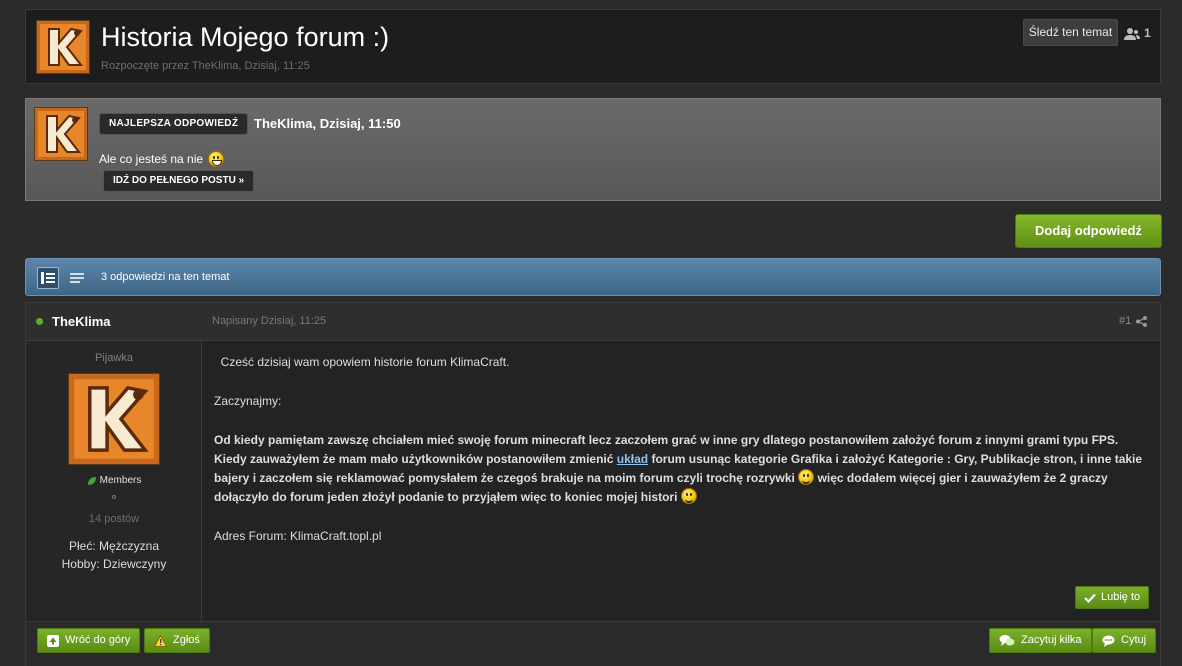 The width and height of the screenshot is (1182, 666). Describe the element at coordinates (1125, 321) in the screenshot. I see `post-number-label: #1` at that location.